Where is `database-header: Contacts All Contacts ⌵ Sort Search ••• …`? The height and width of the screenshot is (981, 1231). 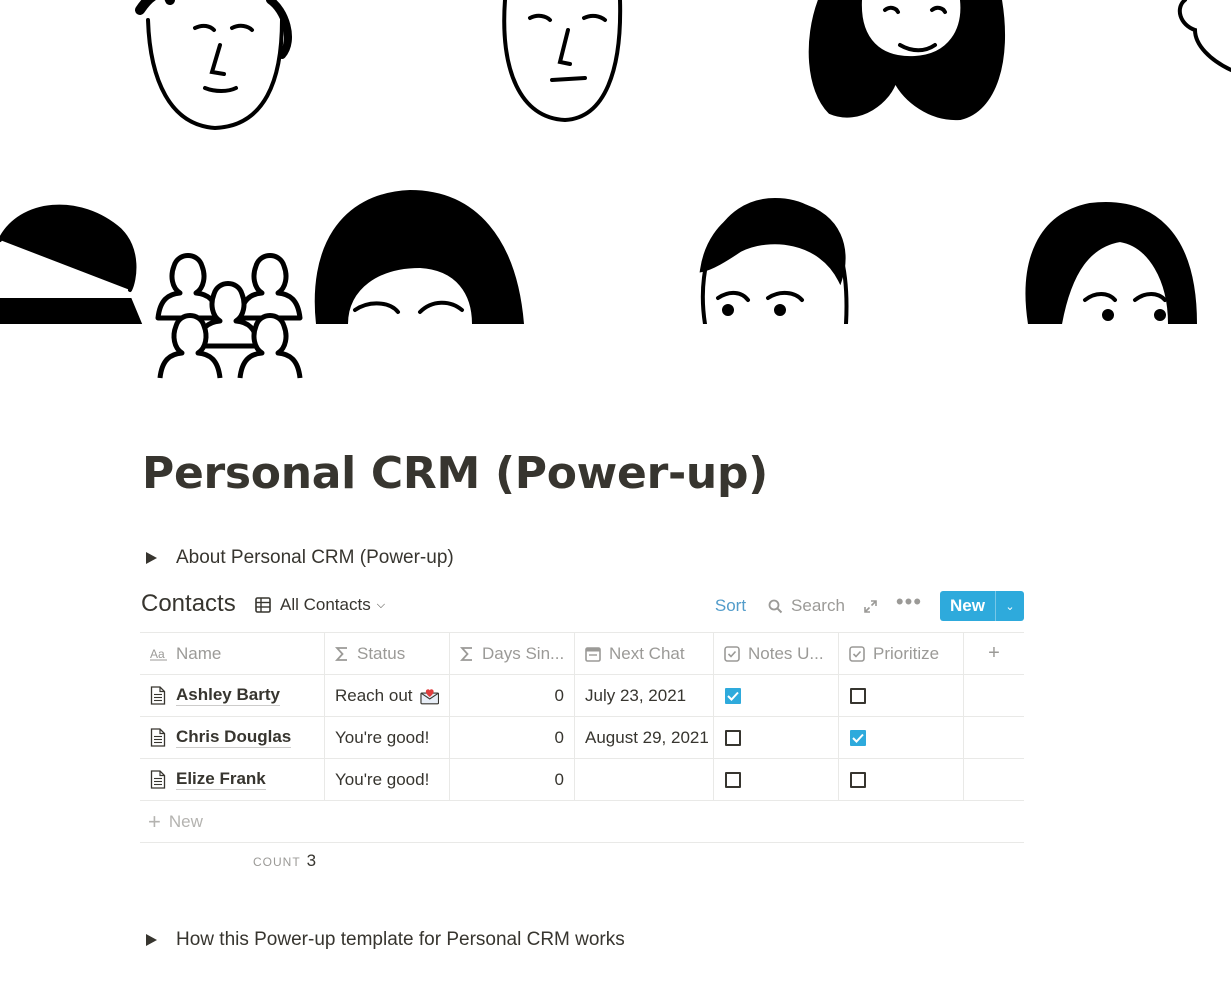
database-header: Contacts All Contacts ⌵ Sort Search ••• … is located at coordinates (582, 606).